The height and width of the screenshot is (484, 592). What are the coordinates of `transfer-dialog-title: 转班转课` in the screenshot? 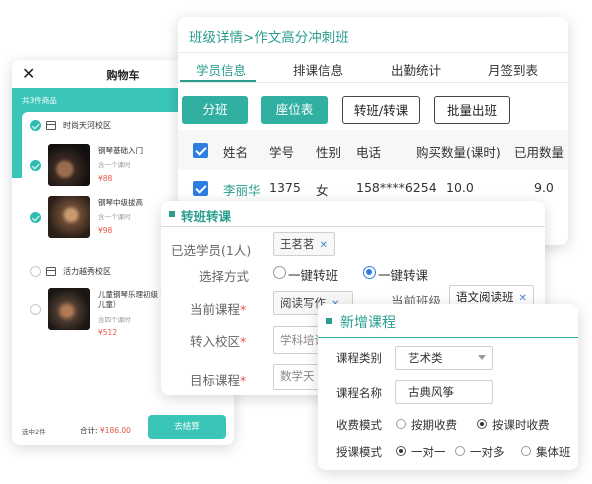 It's located at (206, 216).